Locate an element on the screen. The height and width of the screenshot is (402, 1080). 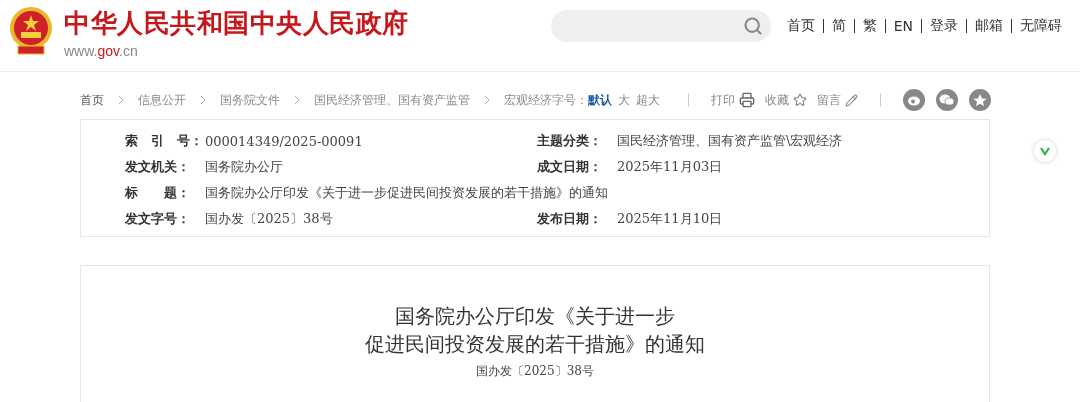
font-size-option: 默认 is located at coordinates (600, 100).